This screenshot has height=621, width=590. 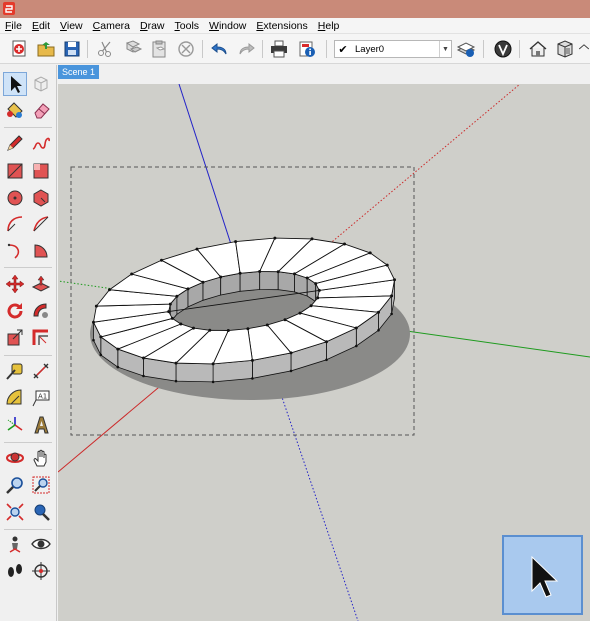 I want to click on pan-tool, so click(x=41, y=458).